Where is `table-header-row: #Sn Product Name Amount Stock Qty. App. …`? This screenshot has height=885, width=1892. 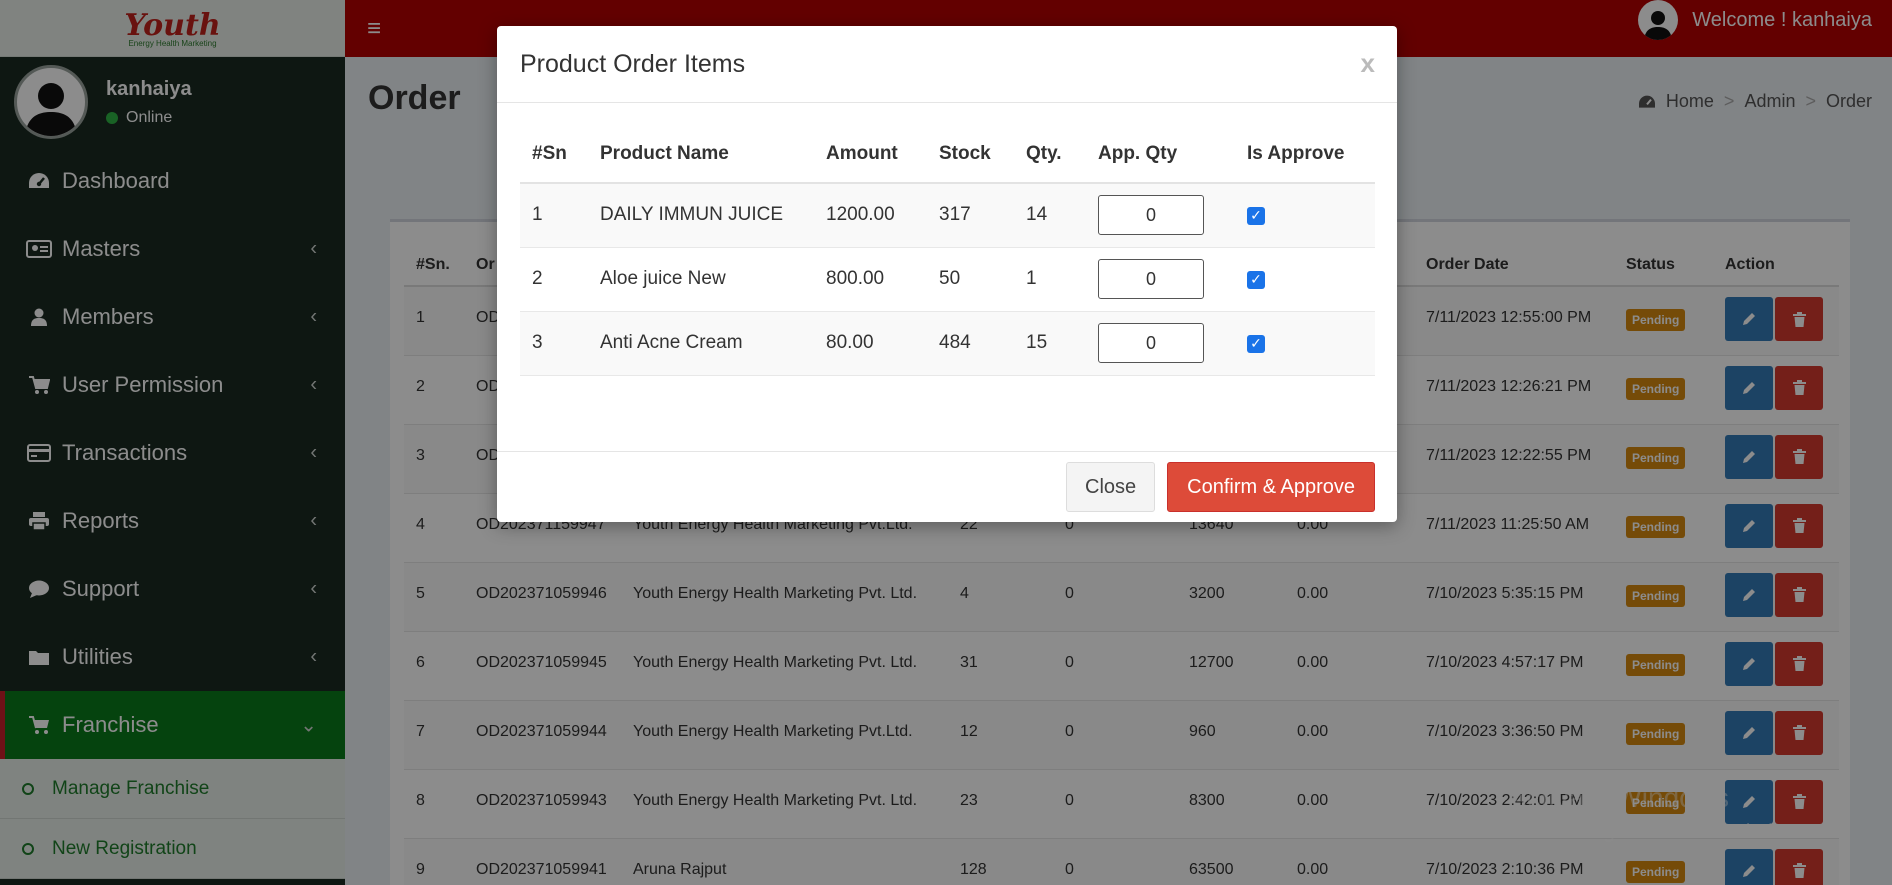 table-header-row: #Sn Product Name Amount Stock Qty. App. … is located at coordinates (947, 154).